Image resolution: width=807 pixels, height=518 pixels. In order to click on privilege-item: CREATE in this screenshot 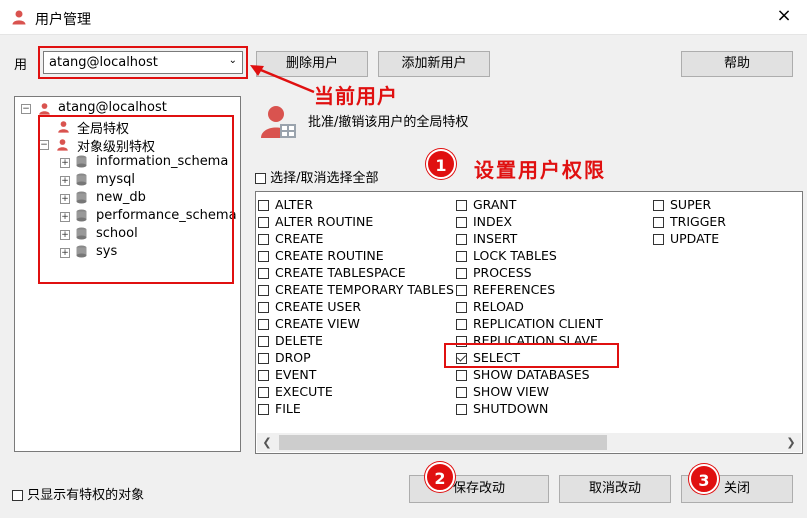, I will do `click(290, 238)`.